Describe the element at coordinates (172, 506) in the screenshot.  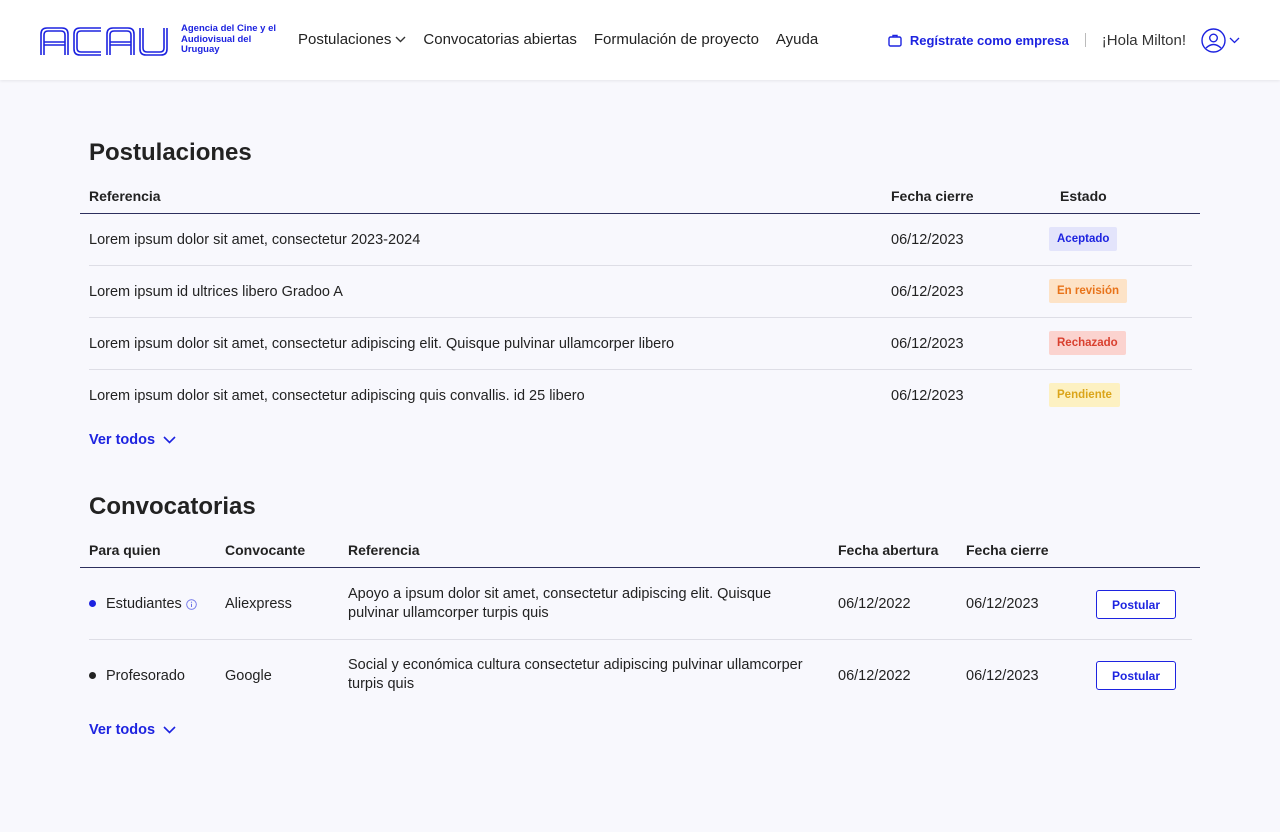
I see `convocatorias-title: Convocatorias` at that location.